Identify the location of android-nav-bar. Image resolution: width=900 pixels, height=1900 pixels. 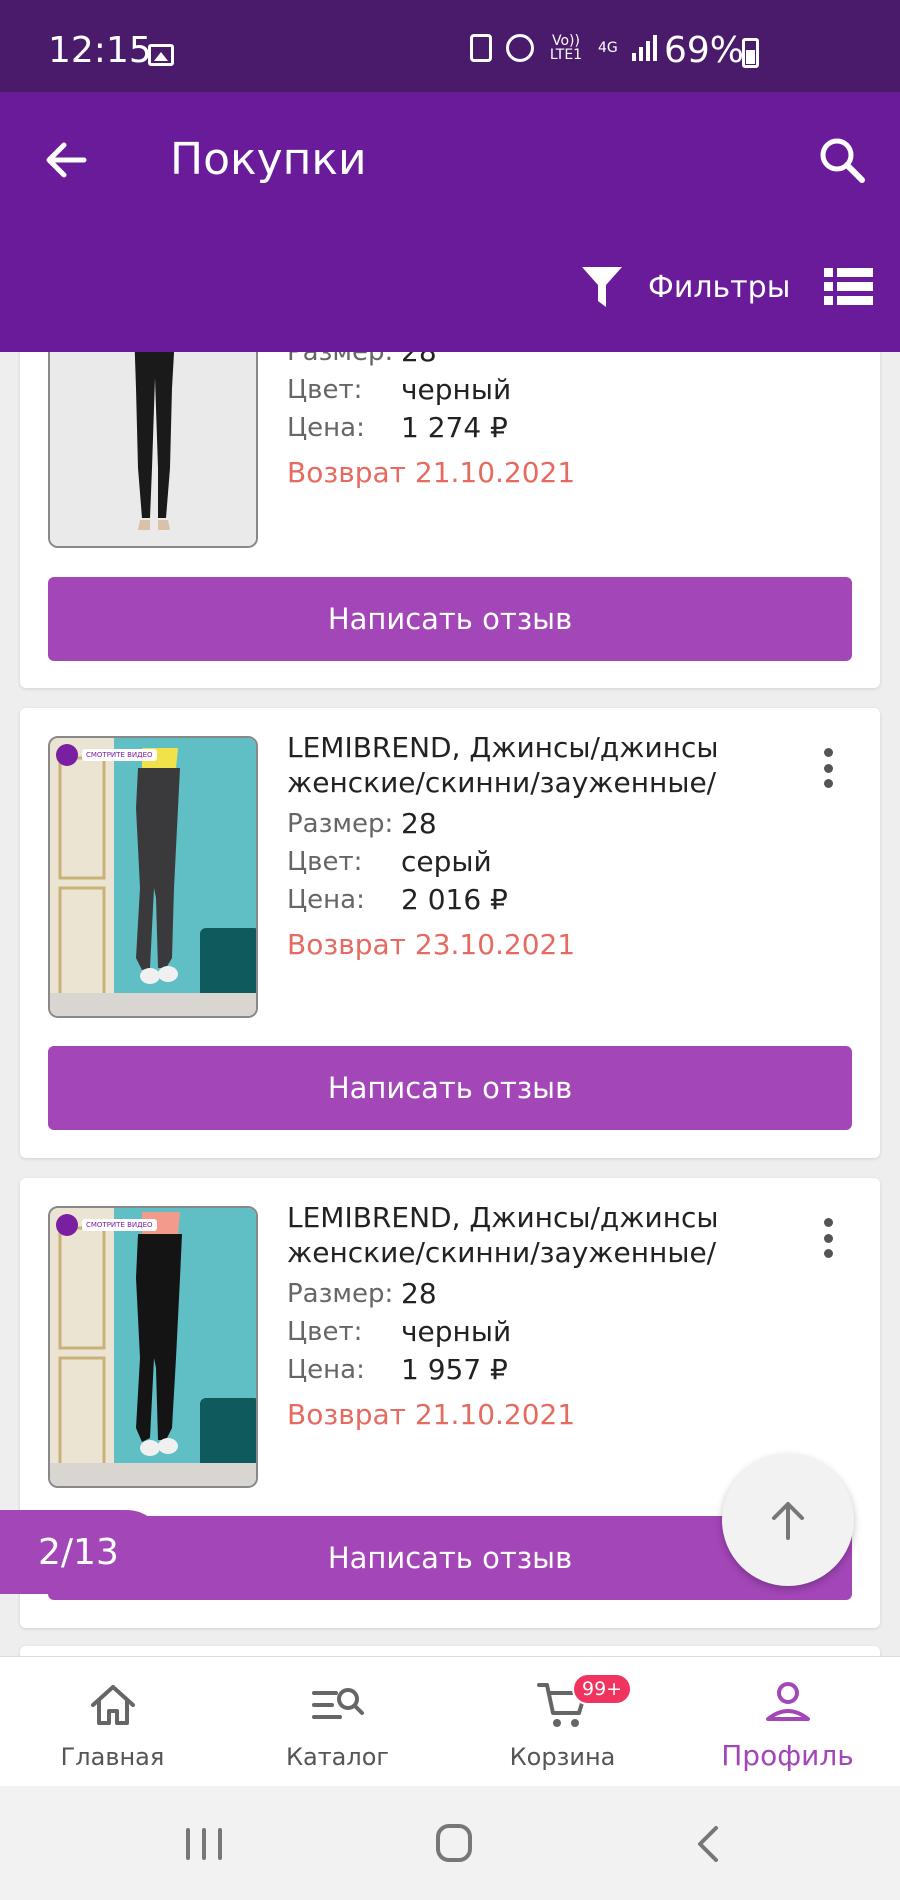
(450, 1843).